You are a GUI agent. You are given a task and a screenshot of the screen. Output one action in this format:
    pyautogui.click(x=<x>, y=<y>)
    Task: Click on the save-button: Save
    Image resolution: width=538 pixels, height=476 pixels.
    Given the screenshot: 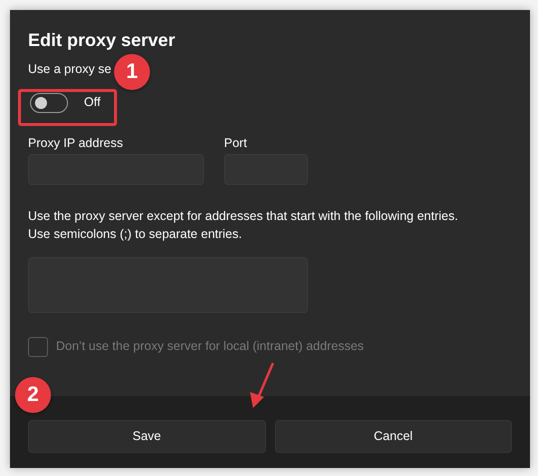 What is the action you would take?
    pyautogui.click(x=147, y=436)
    